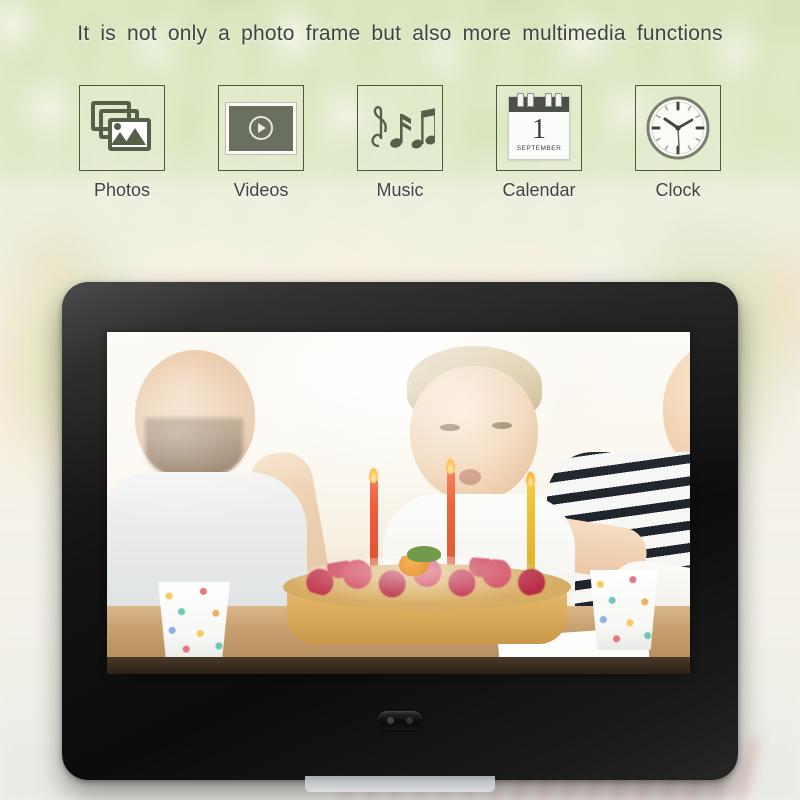  I want to click on feature-music: Music, so click(400, 143).